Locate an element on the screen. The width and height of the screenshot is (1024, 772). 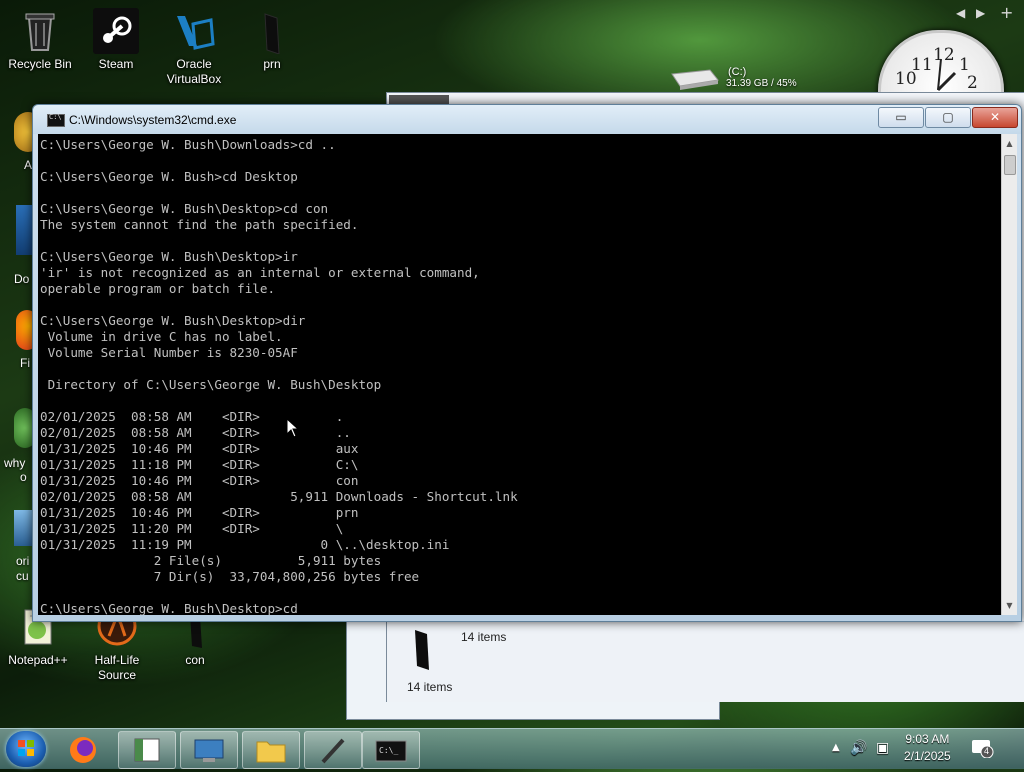
cmd-icon: C:\_ is located at coordinates (391, 751).